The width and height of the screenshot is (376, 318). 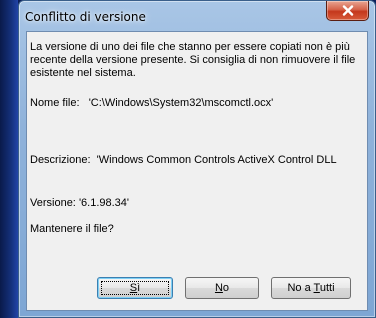 I want to click on no-to-all-button: No a Tutti, so click(x=311, y=288).